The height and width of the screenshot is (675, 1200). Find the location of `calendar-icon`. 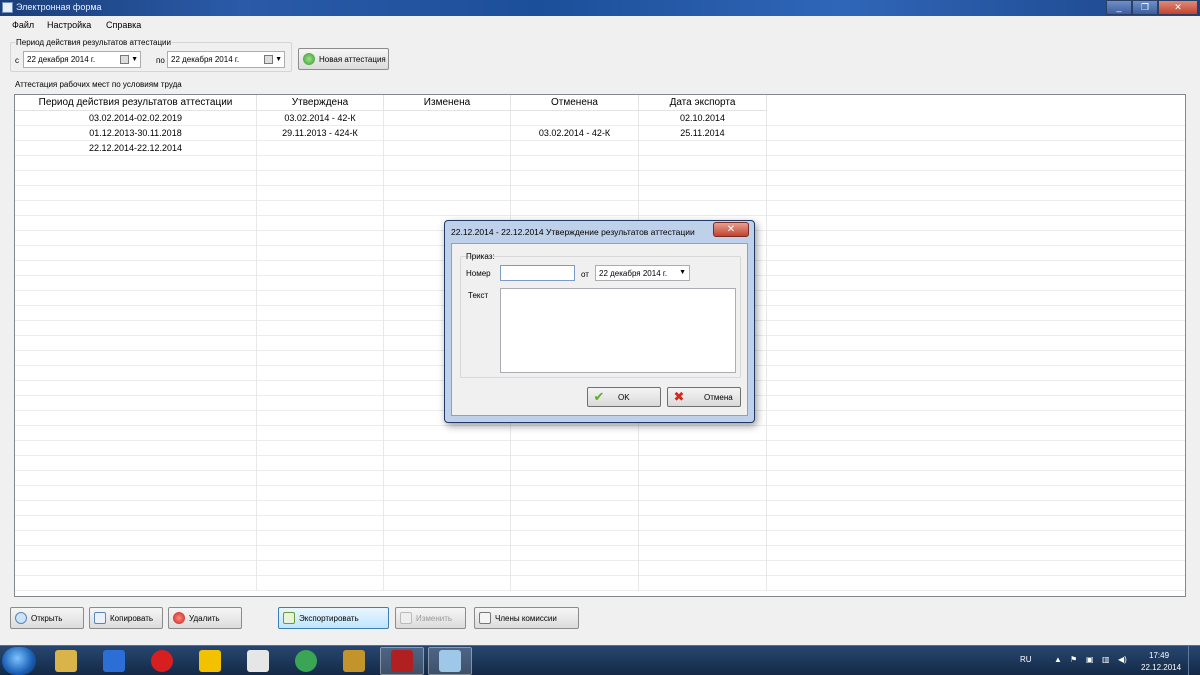

calendar-icon is located at coordinates (124, 59).